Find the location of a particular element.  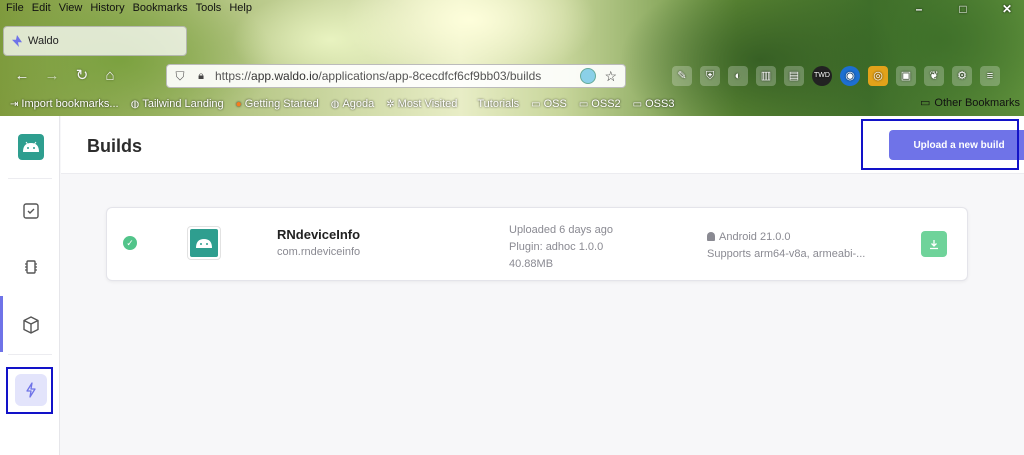

bookmark-label: Tutorials is located at coordinates (498, 104).